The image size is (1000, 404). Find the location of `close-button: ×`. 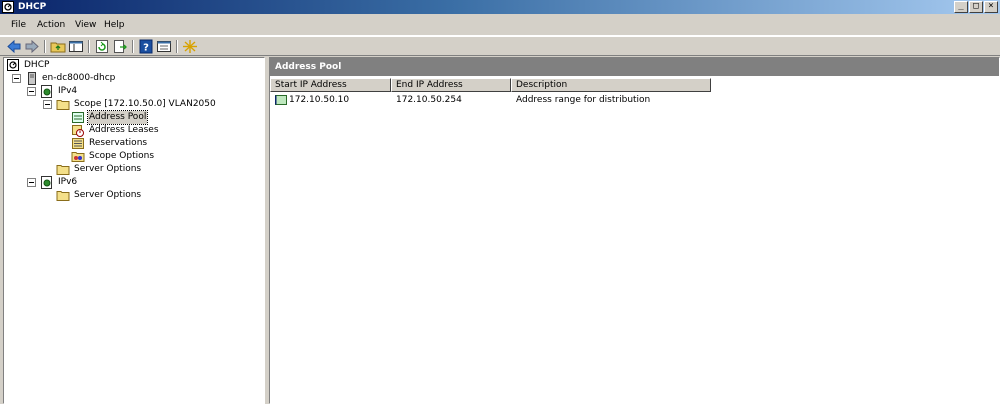

close-button: × is located at coordinates (991, 7).